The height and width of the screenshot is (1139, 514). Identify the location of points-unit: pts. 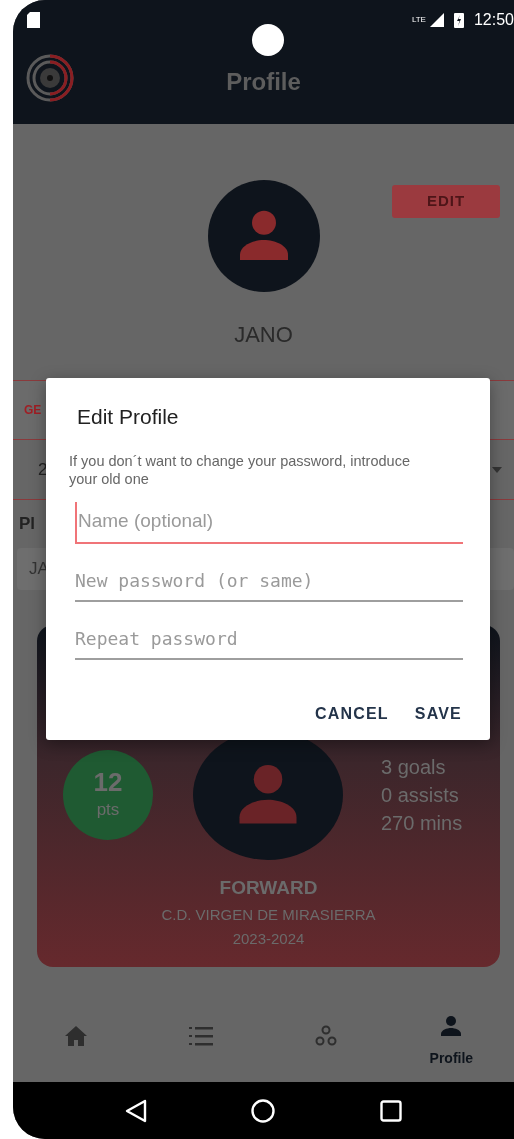
(108, 809).